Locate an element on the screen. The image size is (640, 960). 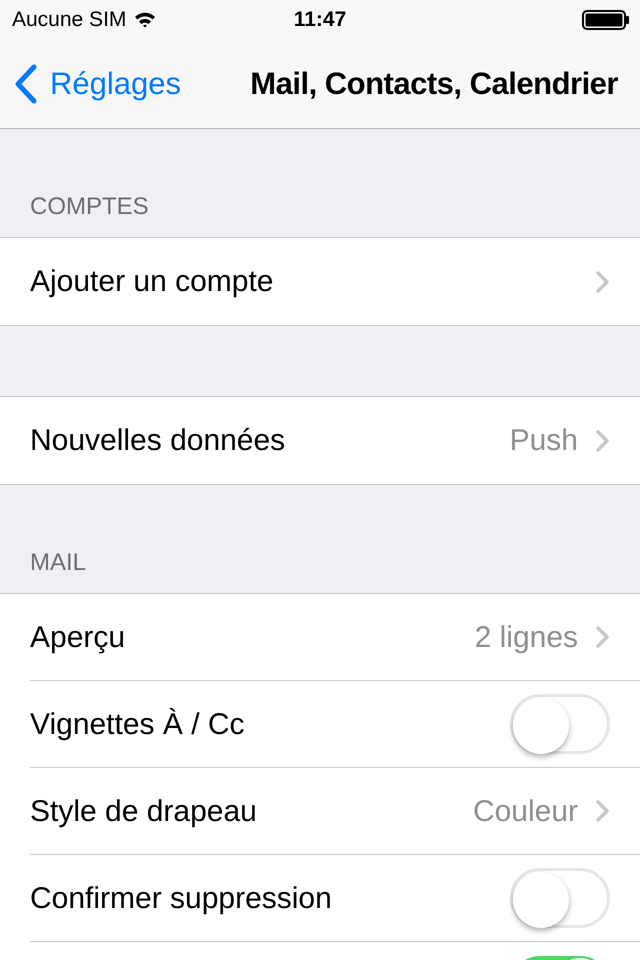
settings-row: Nouvelles données Push is located at coordinates (320, 440).